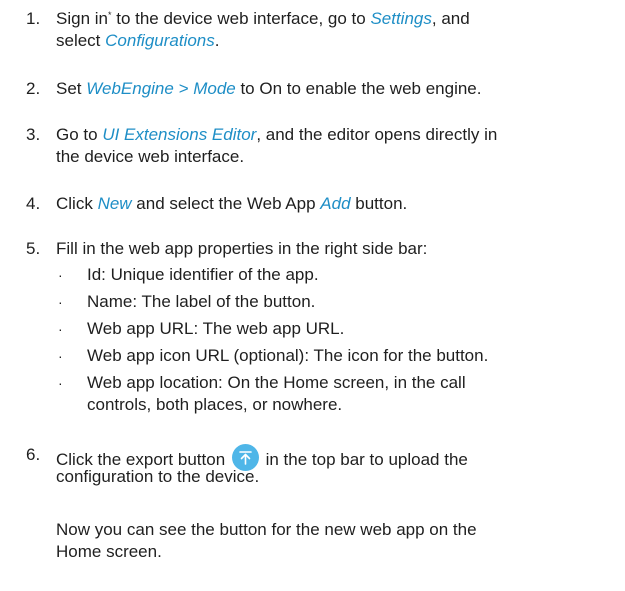  What do you see at coordinates (160, 88) in the screenshot?
I see `webengine-mode-link: WebEngine > Mode` at bounding box center [160, 88].